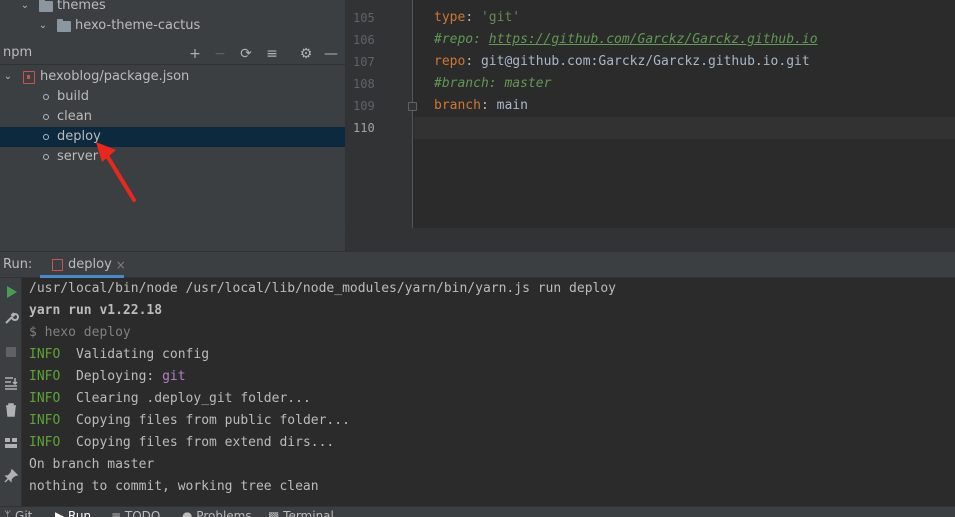 The image size is (955, 517). Describe the element at coordinates (142, 513) in the screenshot. I see `tool-button-label: TODO` at that location.